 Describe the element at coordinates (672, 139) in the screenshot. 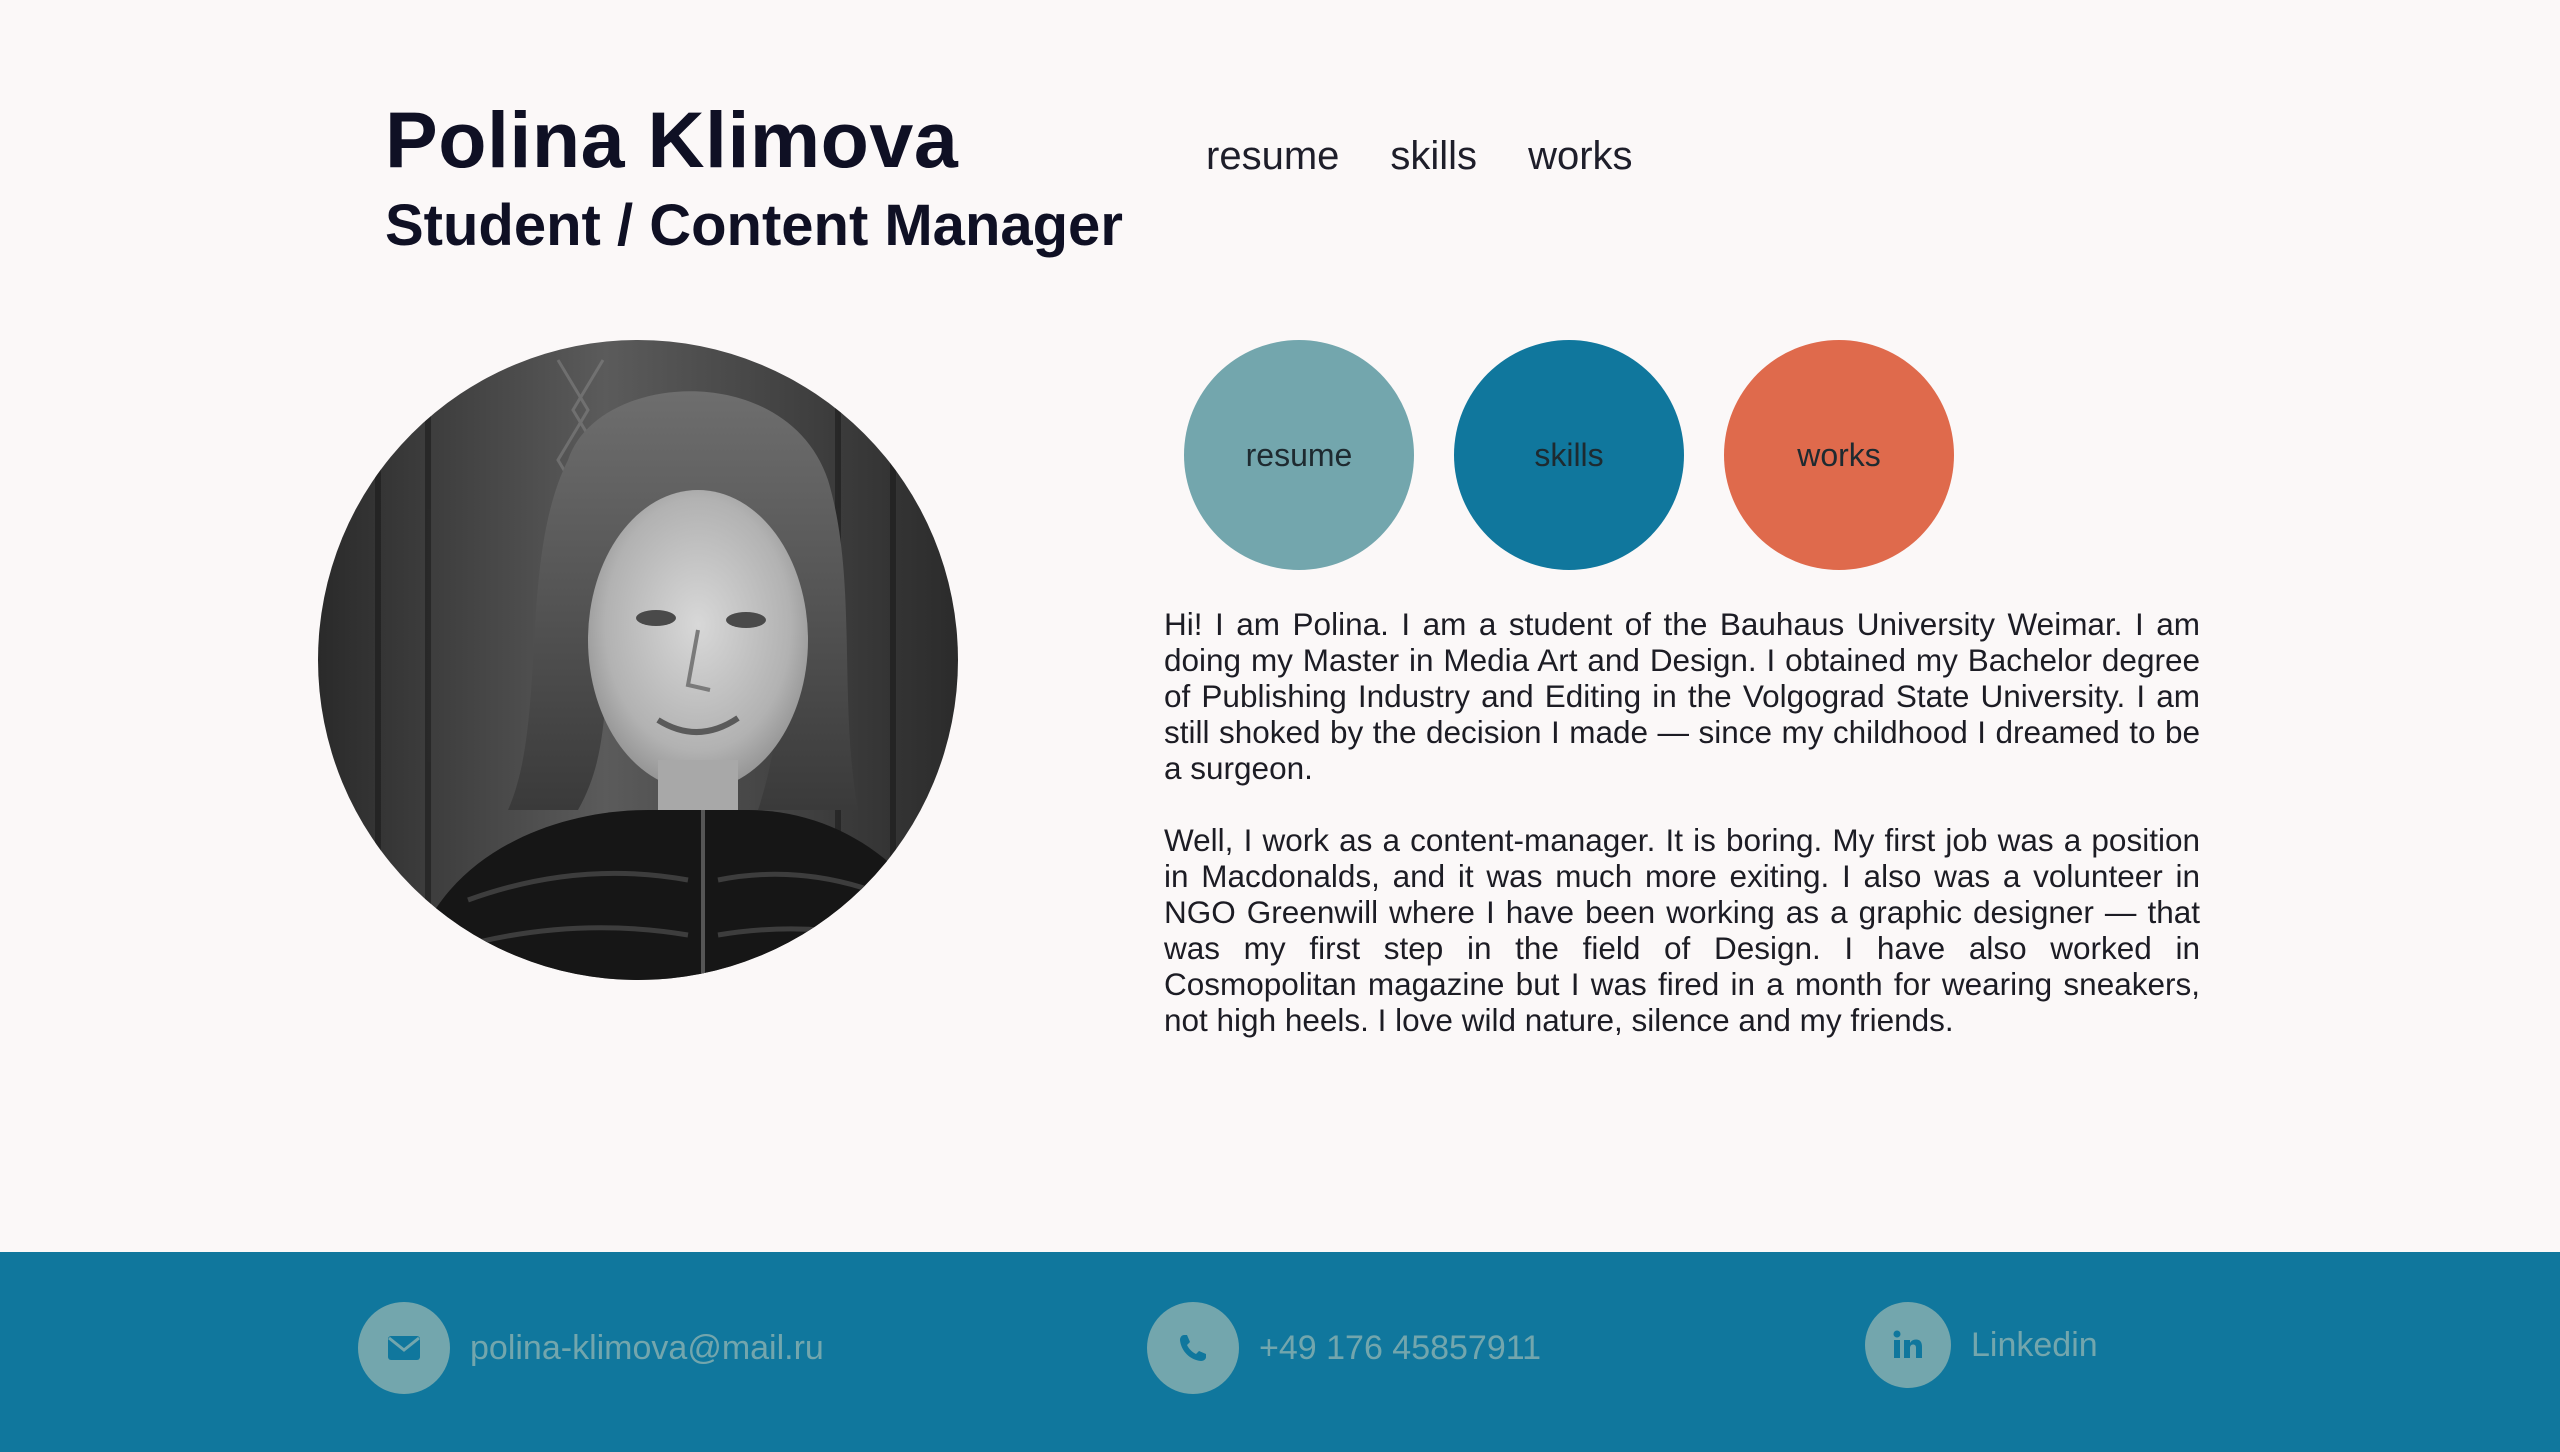

I see `person-name: Polina Klimova` at that location.